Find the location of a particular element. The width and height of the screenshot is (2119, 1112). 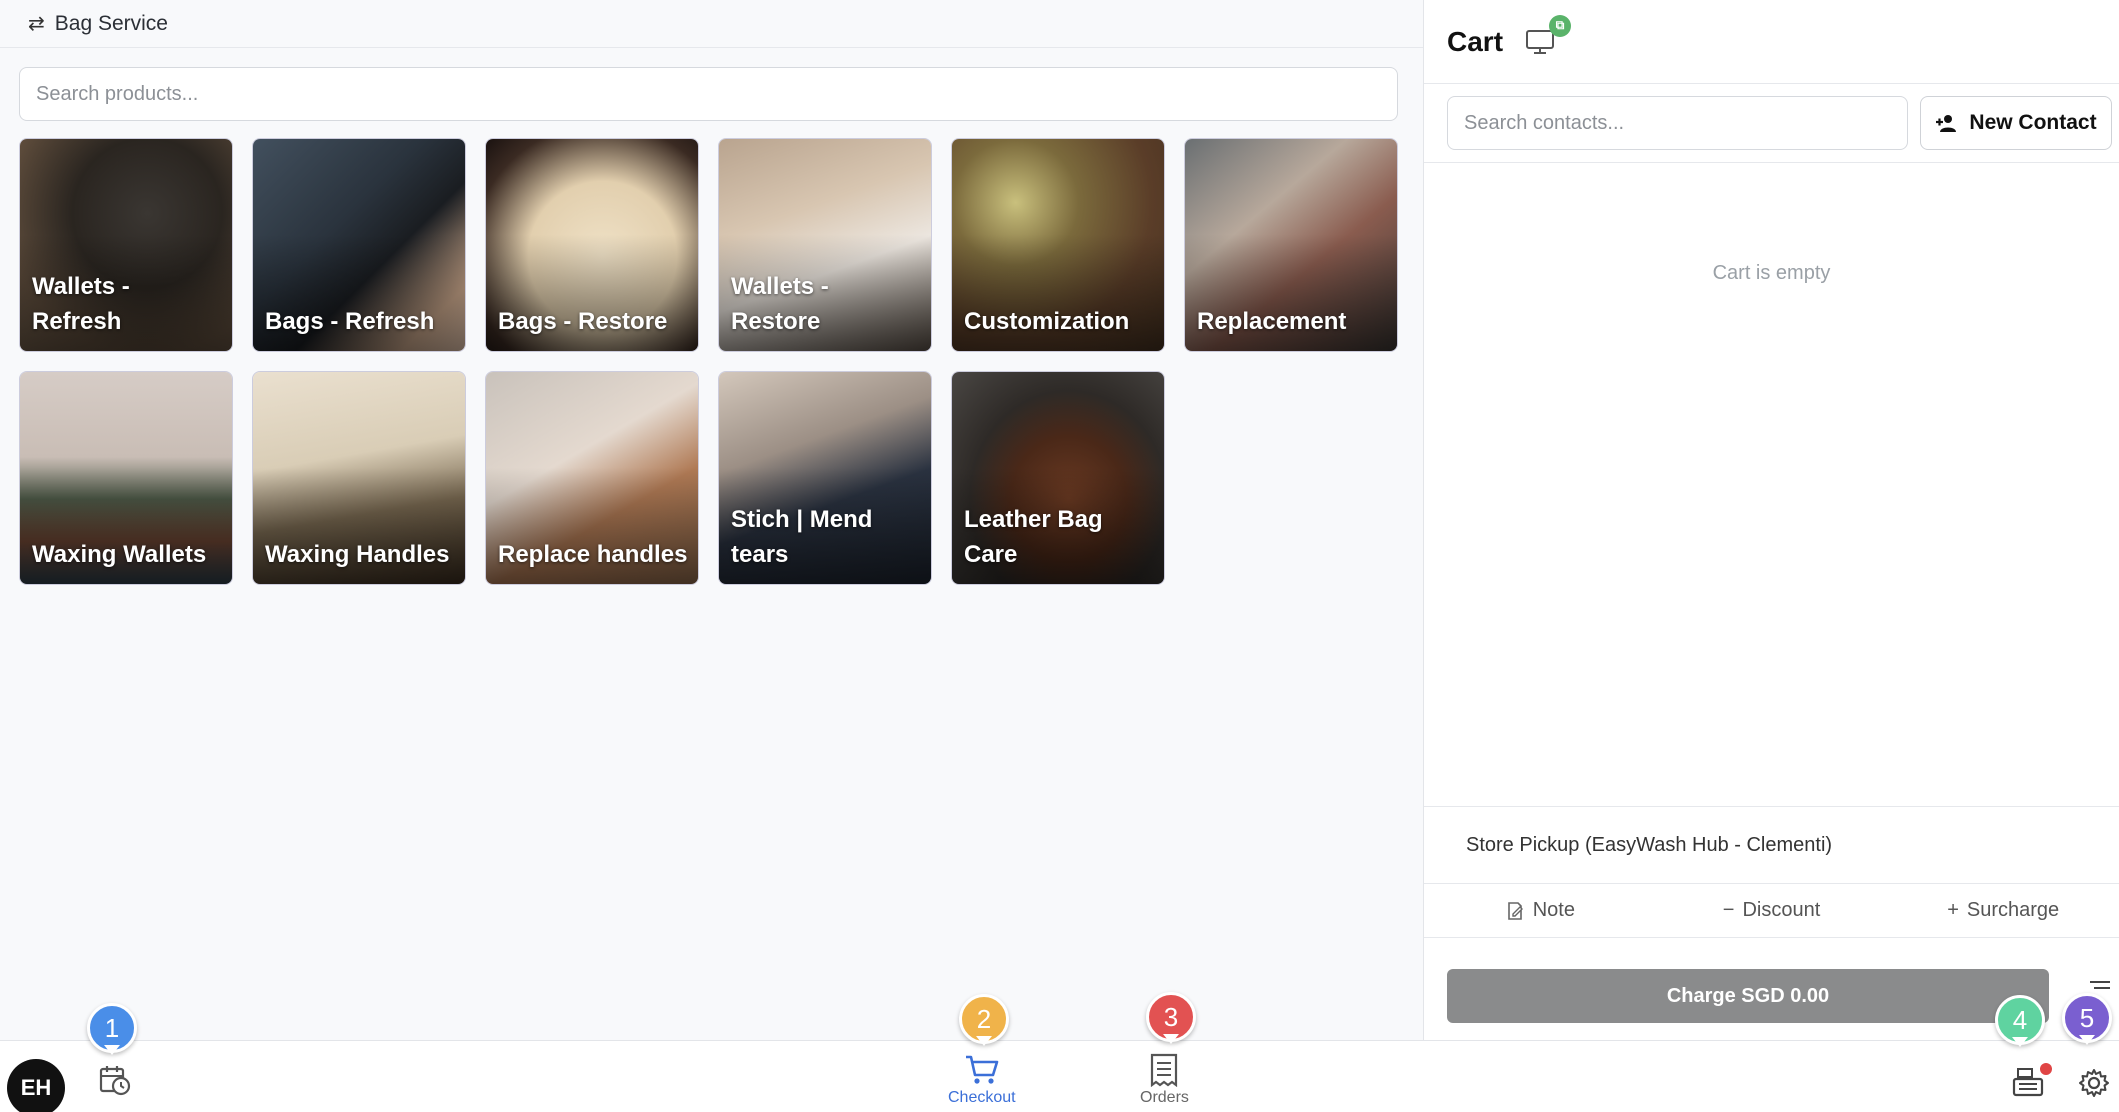

charge-button: Charge SGD 0.00 is located at coordinates (1748, 996).